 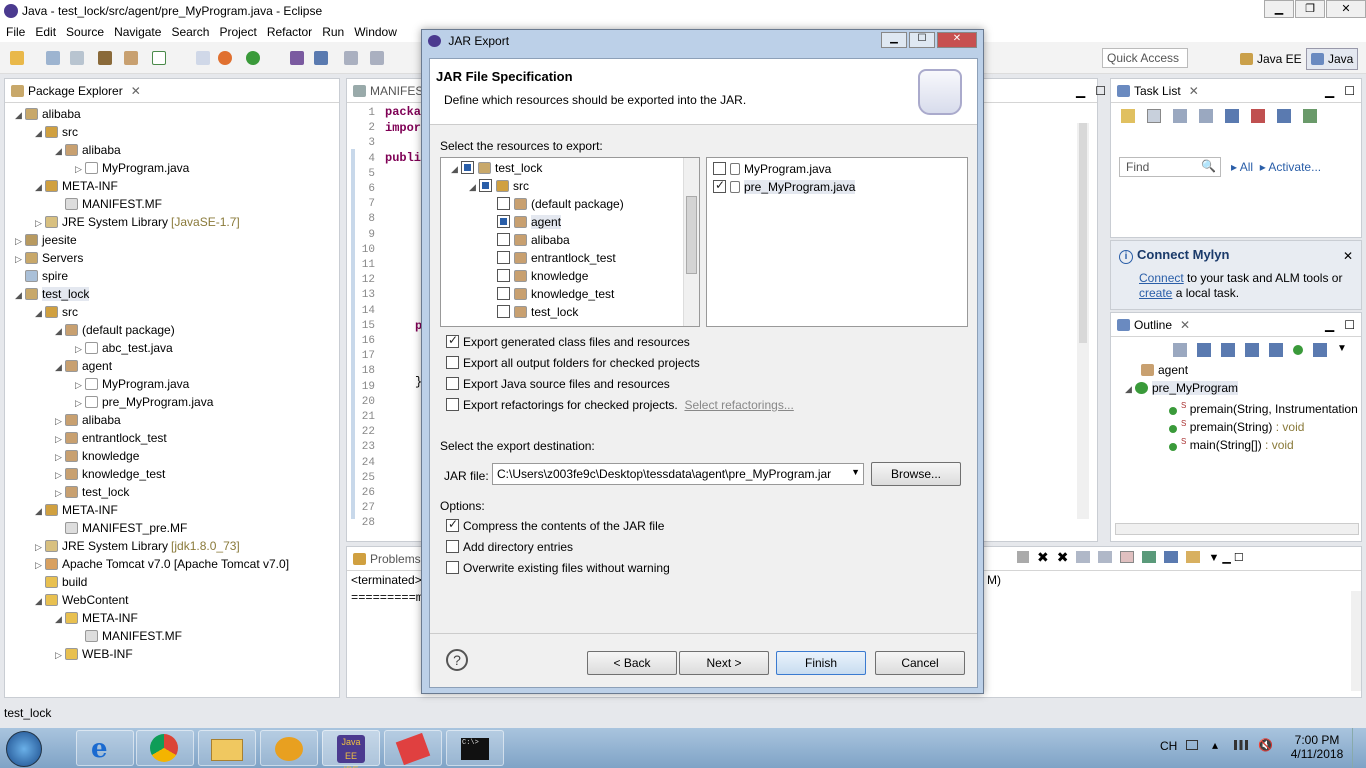 I want to click on chrome-taskbar-icon, so click(x=165, y=748).